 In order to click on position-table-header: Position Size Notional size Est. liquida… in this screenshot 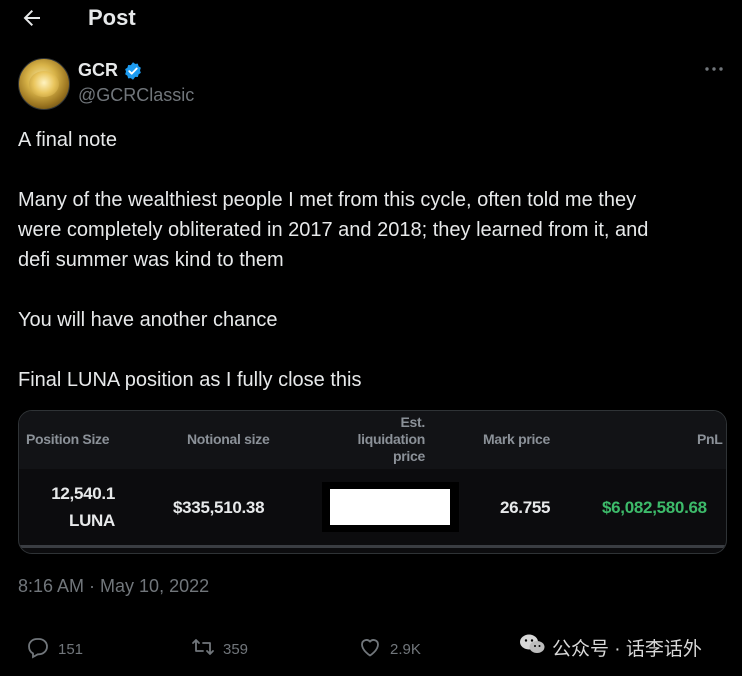, I will do `click(372, 440)`.